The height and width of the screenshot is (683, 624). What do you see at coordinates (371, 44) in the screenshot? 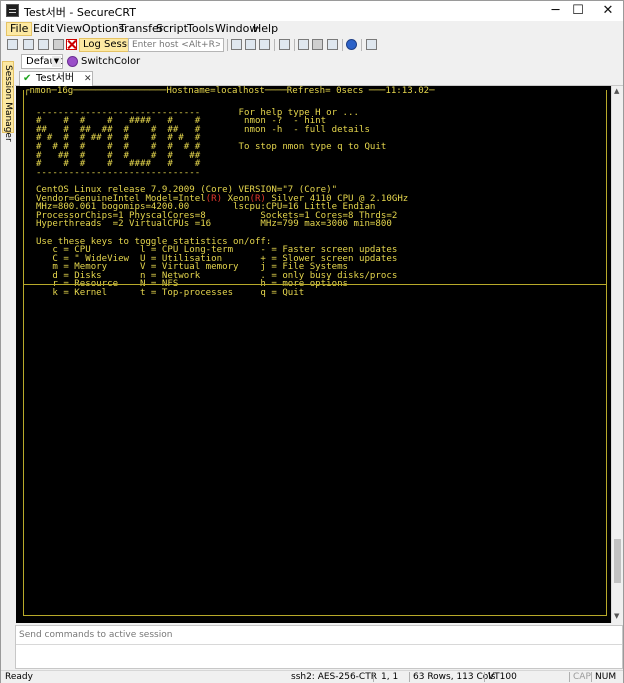
I see `screen-icon` at bounding box center [371, 44].